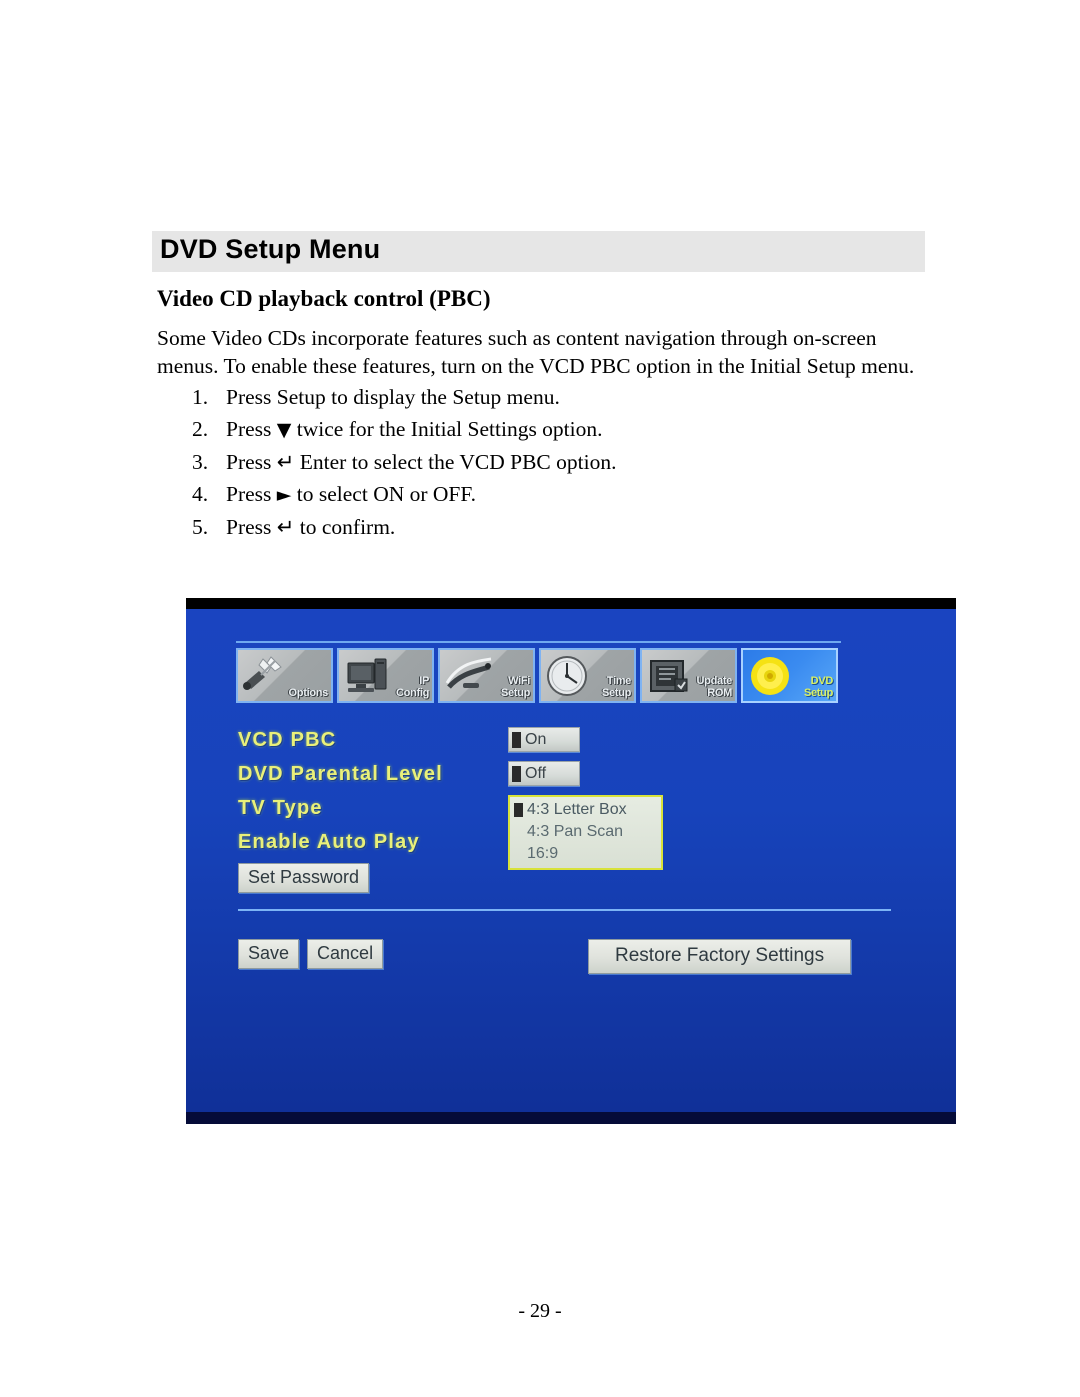 The image size is (1080, 1397). What do you see at coordinates (200, 429) in the screenshot?
I see `step-number: 2.` at bounding box center [200, 429].